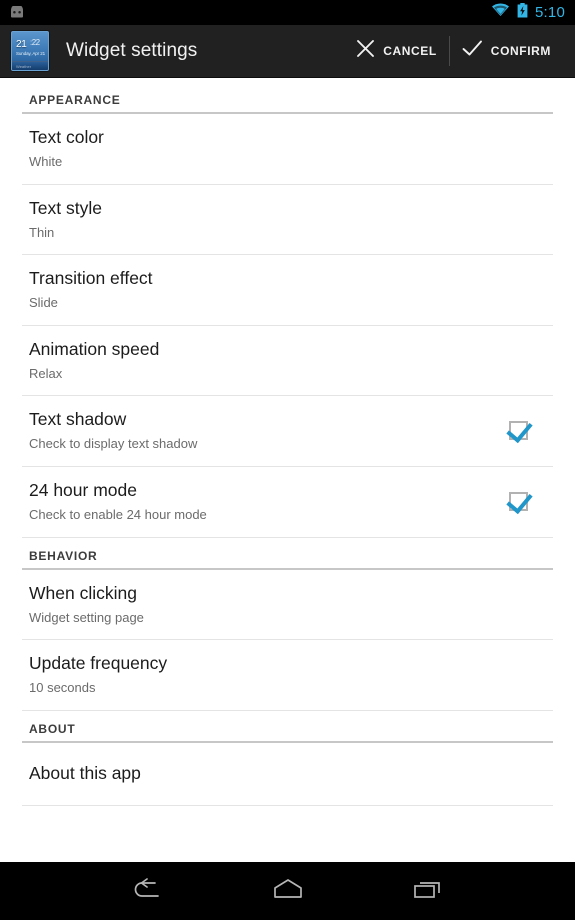 This screenshot has width=575, height=920. What do you see at coordinates (132, 50) in the screenshot?
I see `page-title: Widget settings` at bounding box center [132, 50].